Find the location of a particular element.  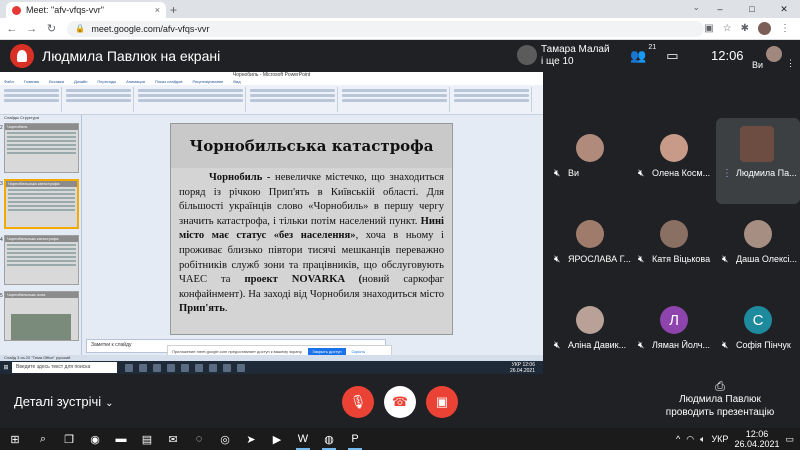

ribbon-group-drawing is located at coordinates (395, 99).